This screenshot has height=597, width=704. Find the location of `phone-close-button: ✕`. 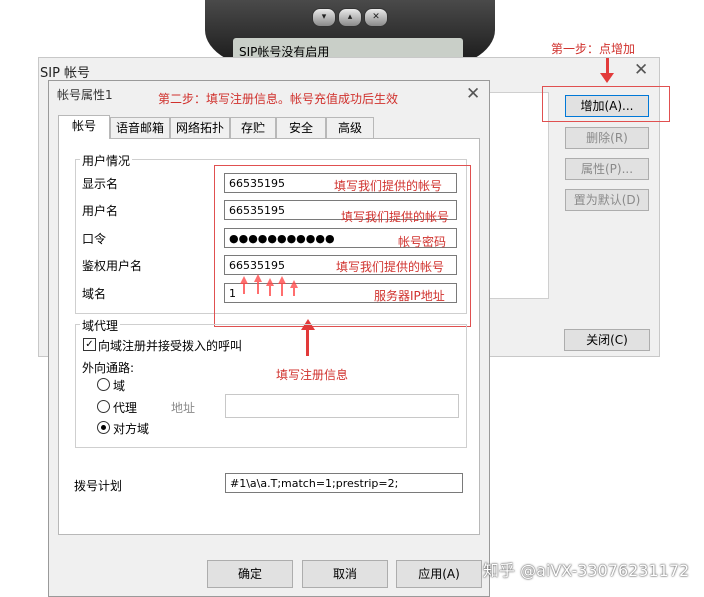

phone-close-button: ✕ is located at coordinates (376, 17).